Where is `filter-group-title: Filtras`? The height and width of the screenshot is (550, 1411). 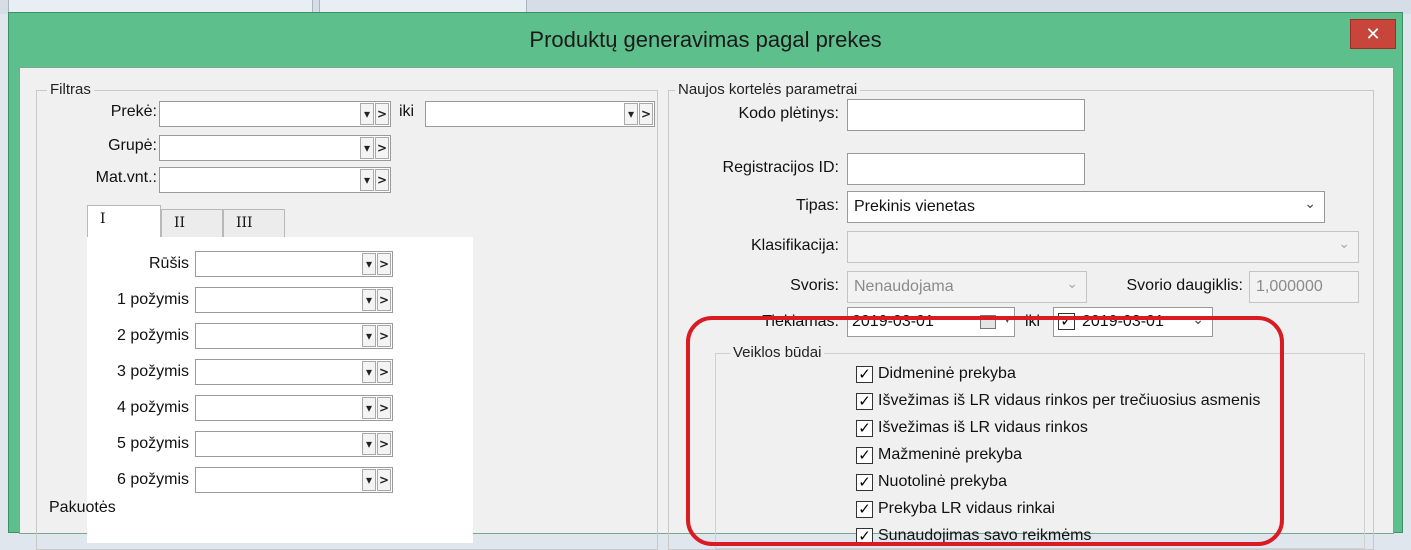 filter-group-title: Filtras is located at coordinates (70, 89).